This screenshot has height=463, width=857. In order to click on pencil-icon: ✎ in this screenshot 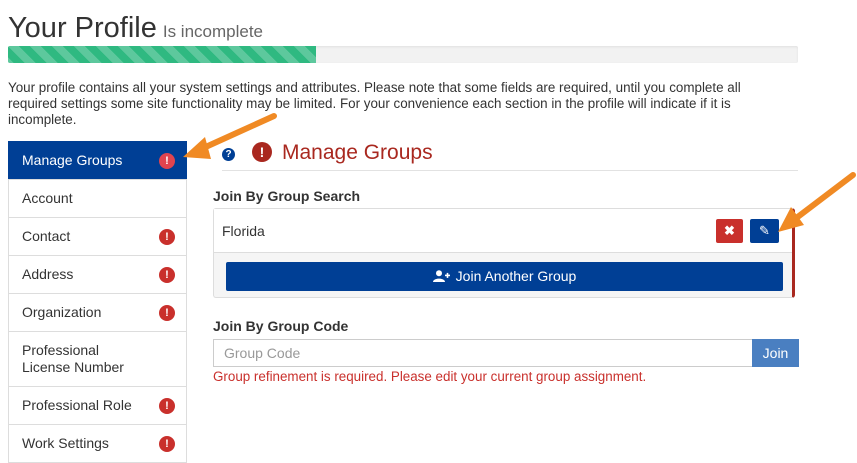, I will do `click(764, 230)`.